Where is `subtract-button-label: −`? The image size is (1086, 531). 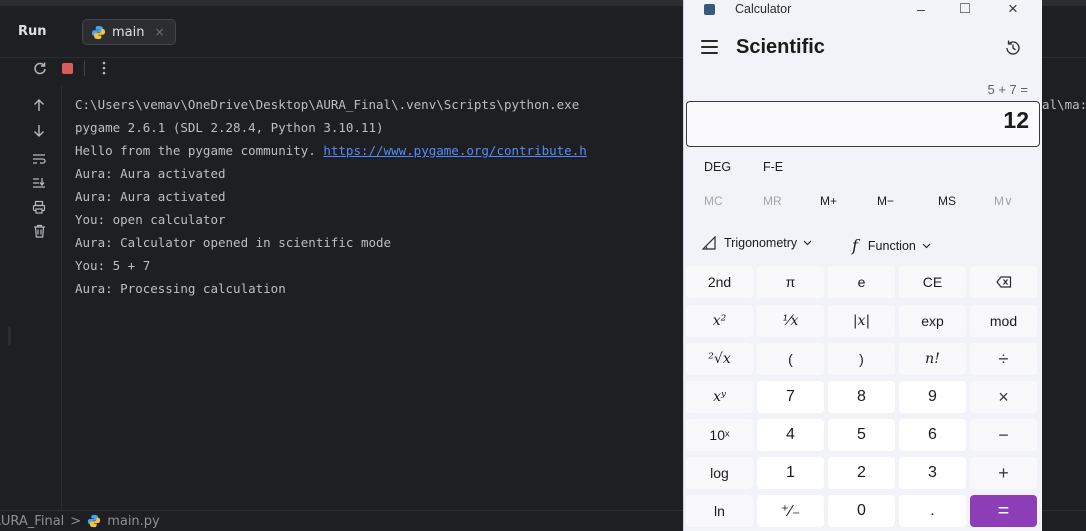
subtract-button-label: − is located at coordinates (1003, 434).